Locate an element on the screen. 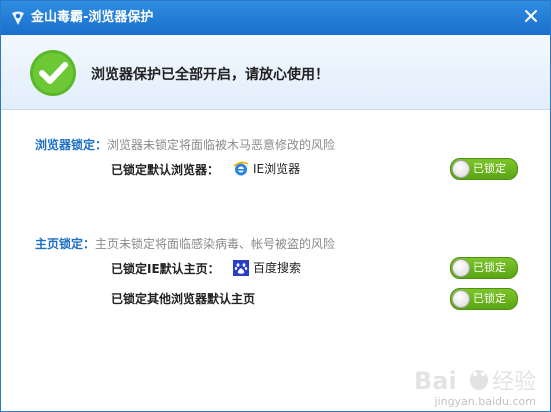 The height and width of the screenshot is (412, 551). kingsoft-logo-icon is located at coordinates (18, 18).